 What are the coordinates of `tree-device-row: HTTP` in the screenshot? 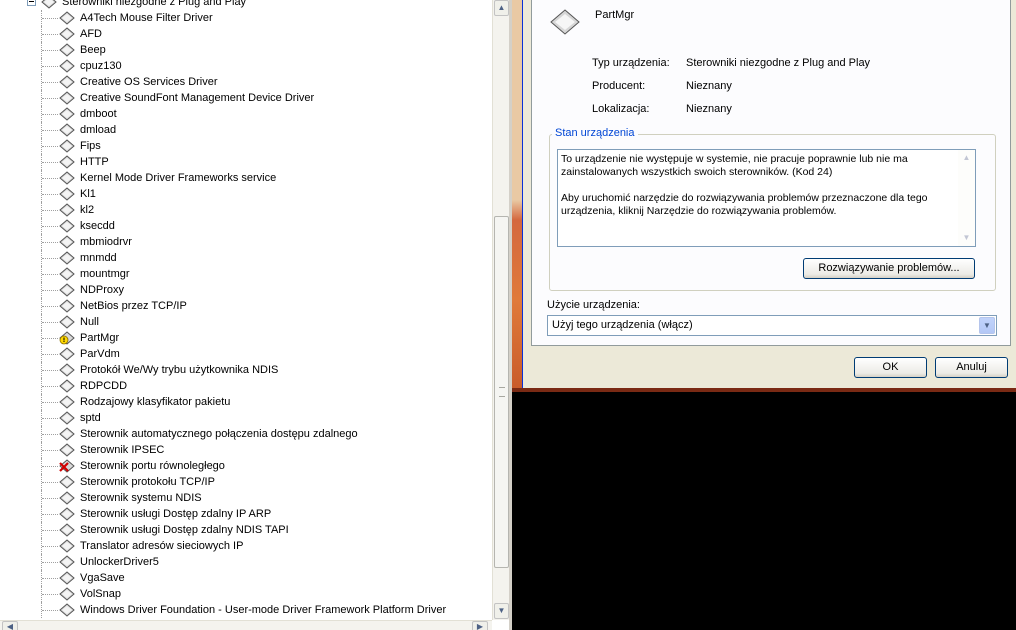 It's located at (246, 162).